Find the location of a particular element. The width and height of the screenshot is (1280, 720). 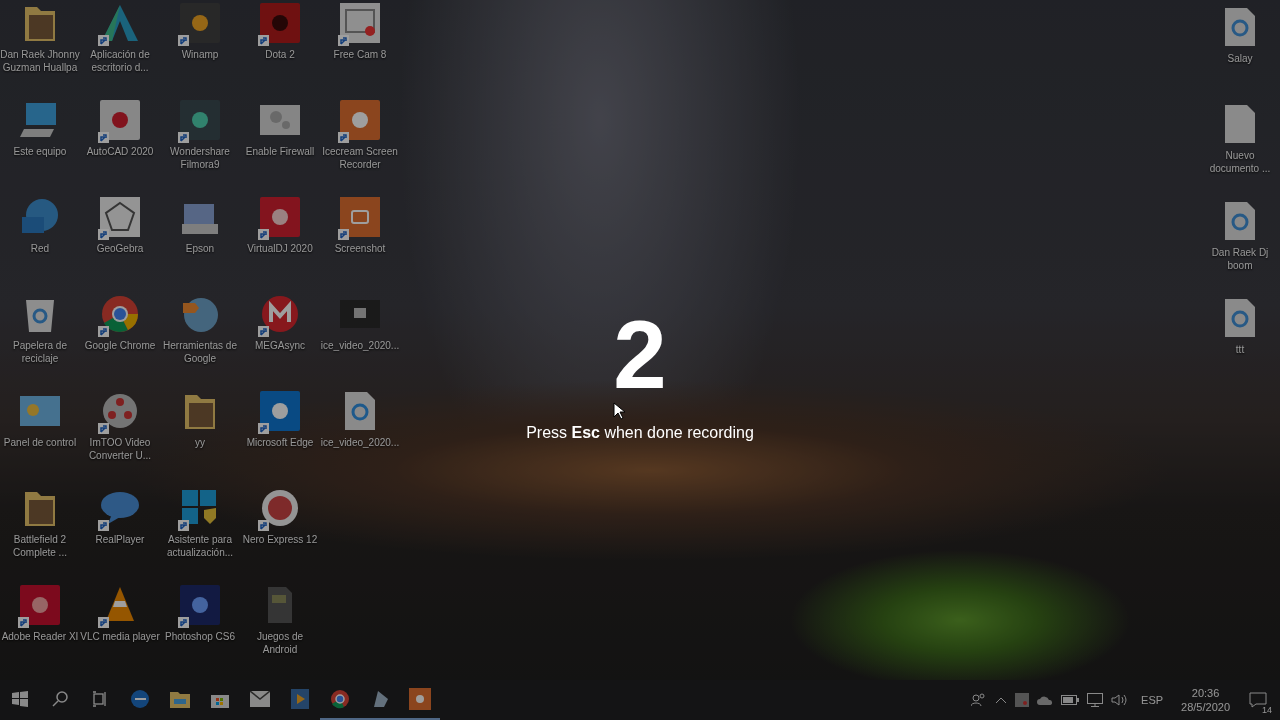

chat-bubble-icon is located at coordinates (1258, 700).